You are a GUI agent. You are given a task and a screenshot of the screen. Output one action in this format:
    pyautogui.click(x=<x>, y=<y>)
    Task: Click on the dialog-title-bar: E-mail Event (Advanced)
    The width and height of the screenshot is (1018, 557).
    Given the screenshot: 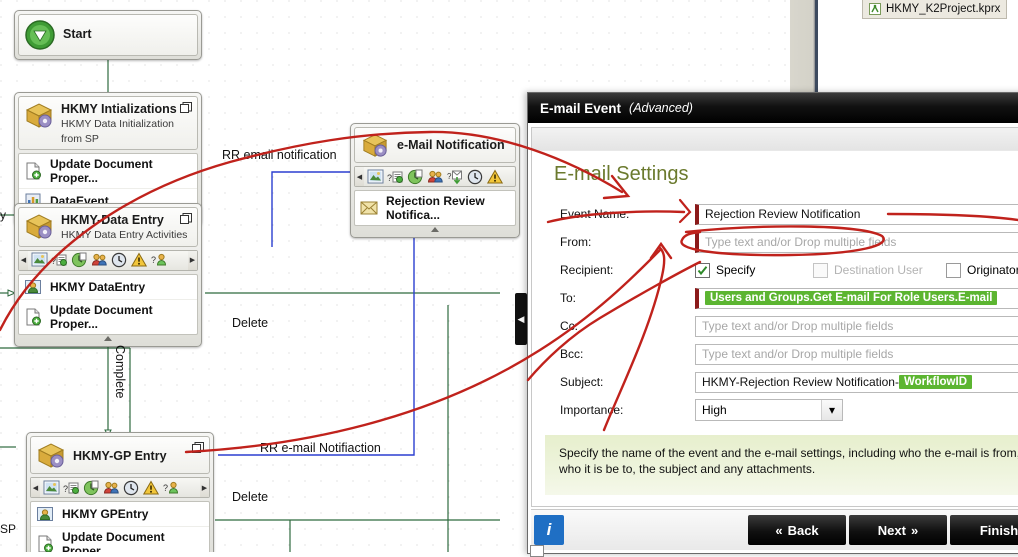 What is the action you would take?
    pyautogui.click(x=773, y=108)
    